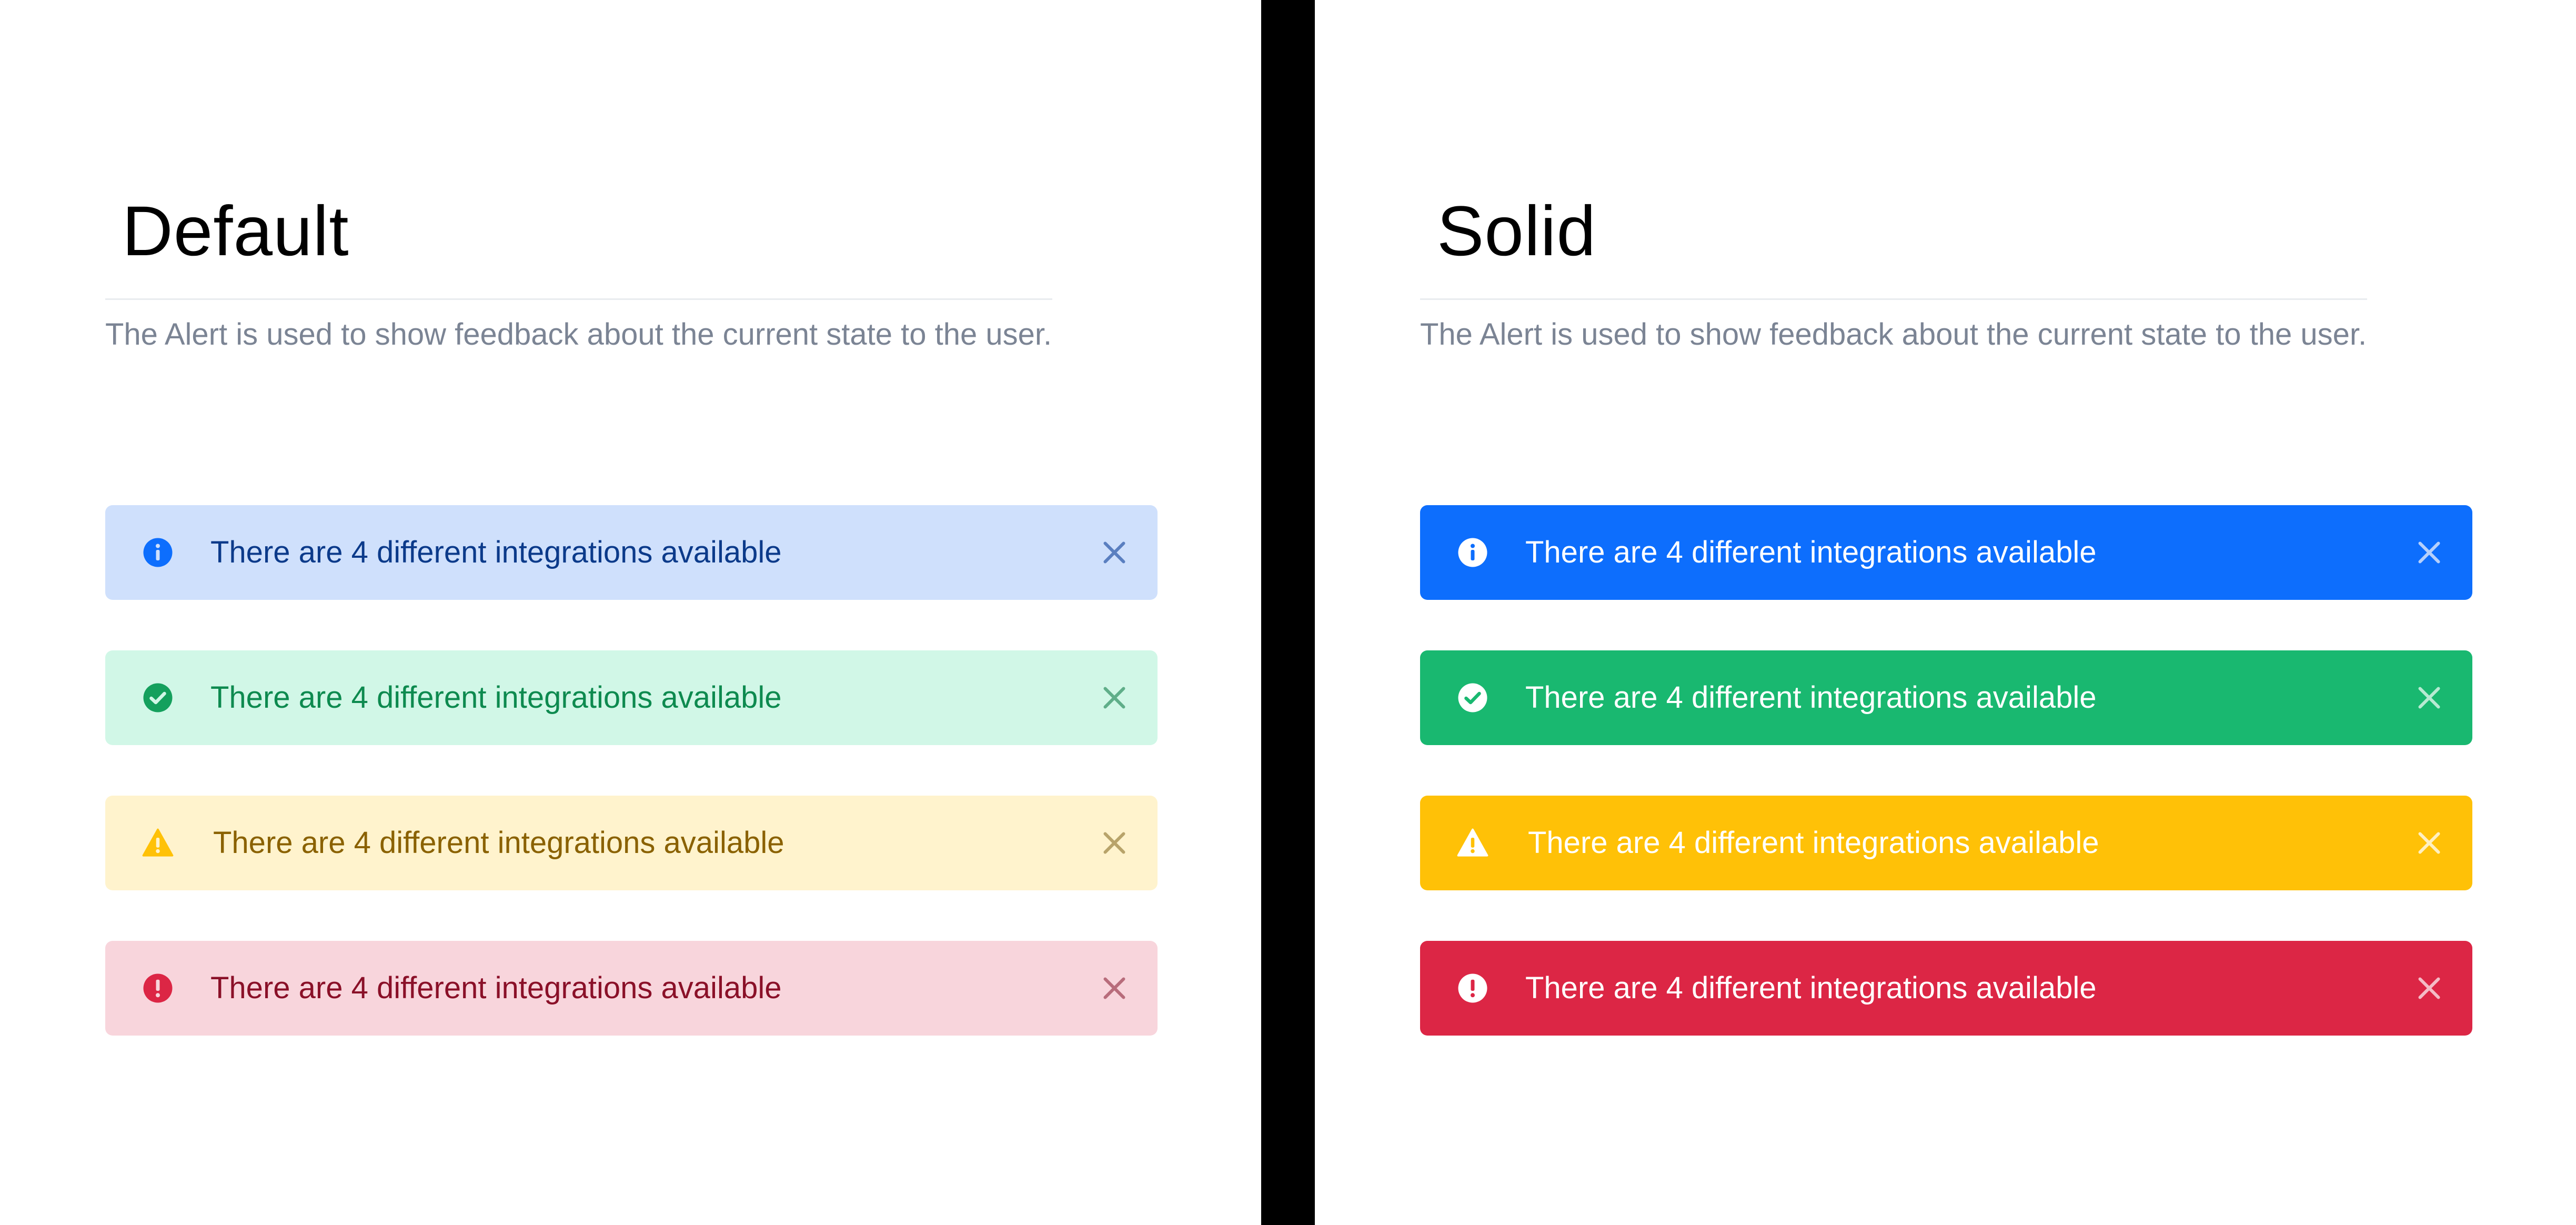  What do you see at coordinates (1517, 231) in the screenshot?
I see `page-title: Solid` at bounding box center [1517, 231].